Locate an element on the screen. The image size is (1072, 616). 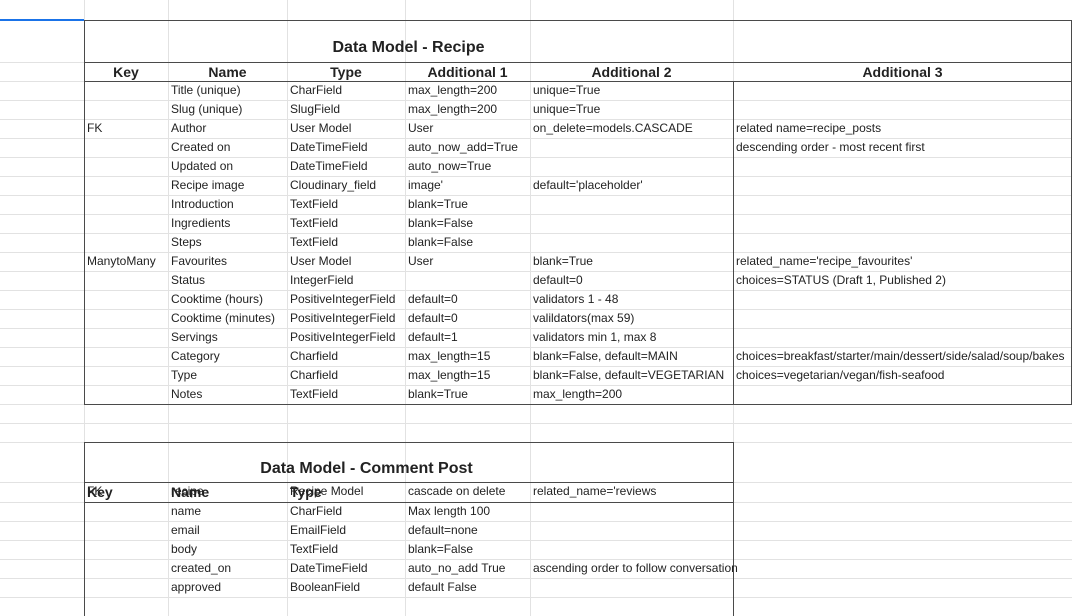
recipe-cell: Notes is located at coordinates (227, 394).